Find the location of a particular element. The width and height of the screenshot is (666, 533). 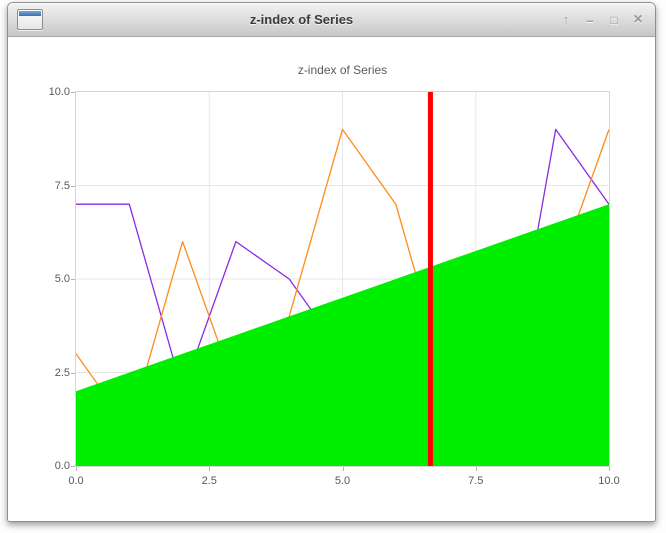

window-title: z-index of Series is located at coordinates (301, 19).